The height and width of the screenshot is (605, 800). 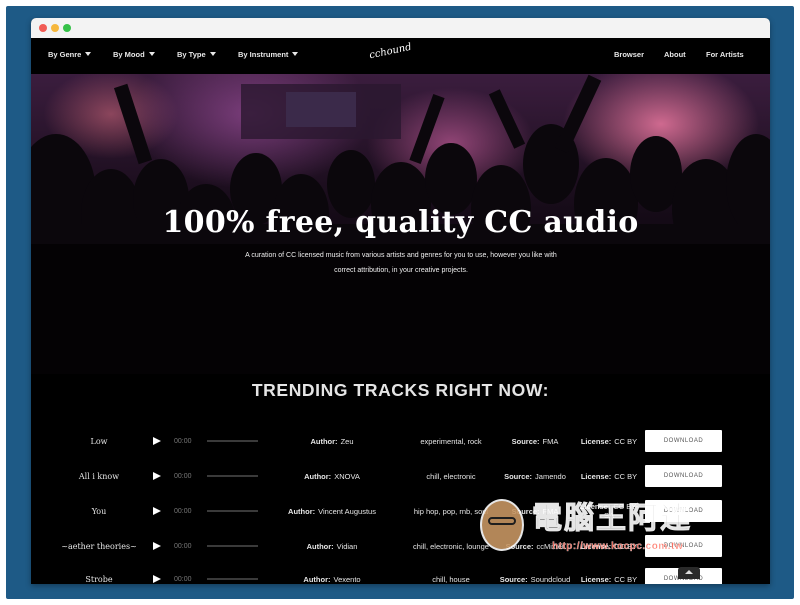 What do you see at coordinates (99, 441) in the screenshot?
I see `track-title: Low` at bounding box center [99, 441].